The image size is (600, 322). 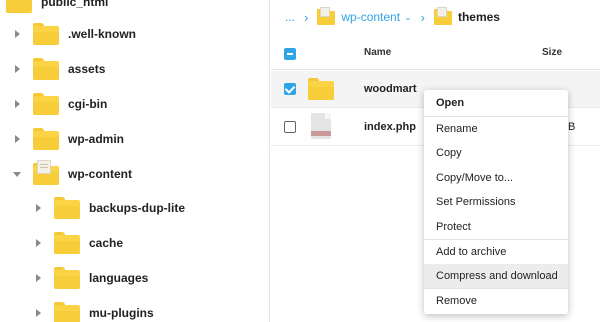 I want to click on menu-item-rename: Rename, so click(x=496, y=129).